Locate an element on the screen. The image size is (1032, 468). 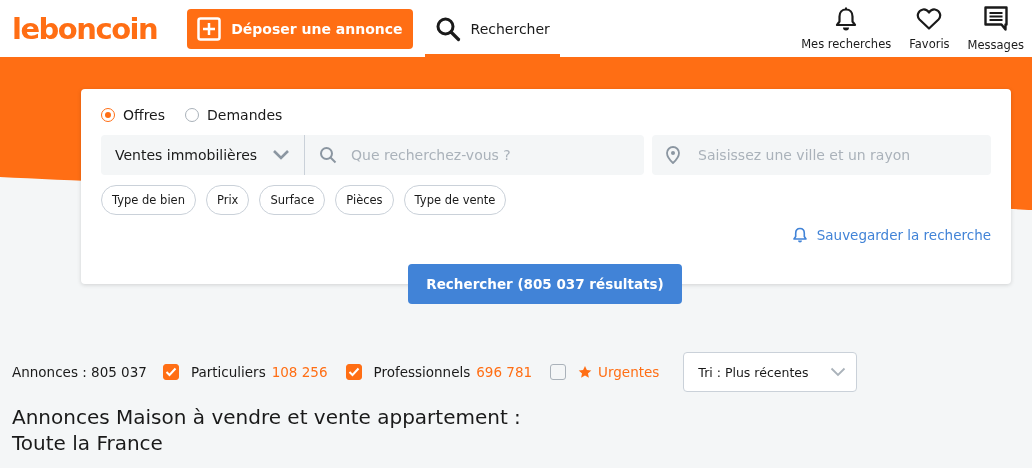
seller-filter-checkbox: Professionnels 696 781 is located at coordinates (439, 372).